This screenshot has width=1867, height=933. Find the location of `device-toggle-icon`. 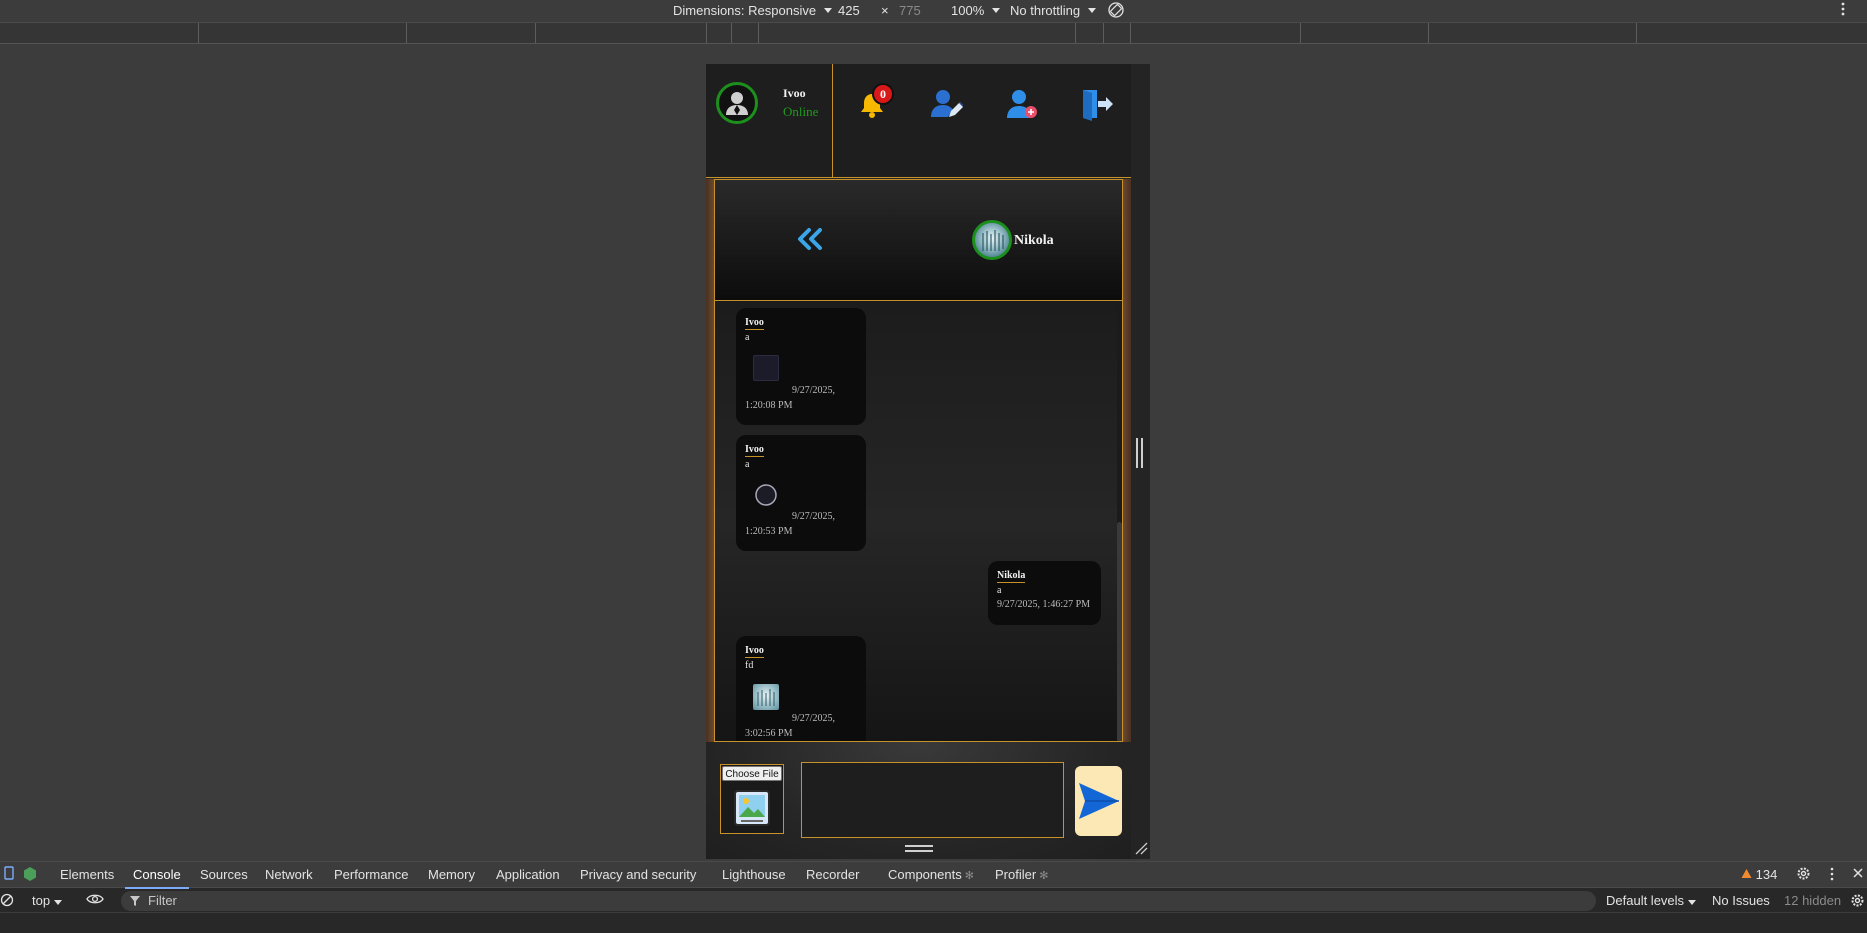

device-toggle-icon is located at coordinates (9, 874).